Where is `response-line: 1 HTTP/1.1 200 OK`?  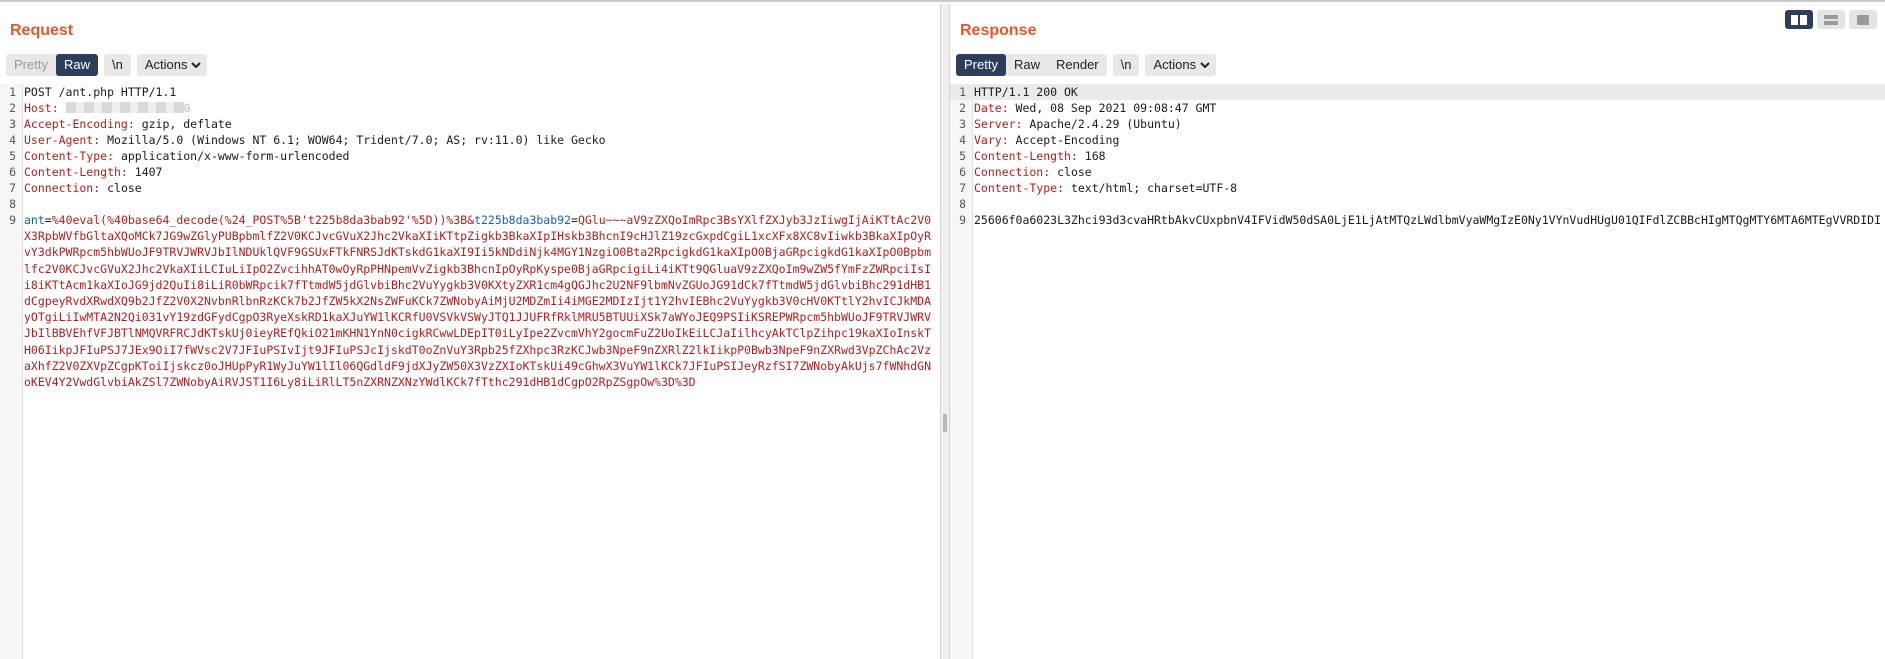 response-line: 1 HTTP/1.1 200 OK is located at coordinates (1417, 92).